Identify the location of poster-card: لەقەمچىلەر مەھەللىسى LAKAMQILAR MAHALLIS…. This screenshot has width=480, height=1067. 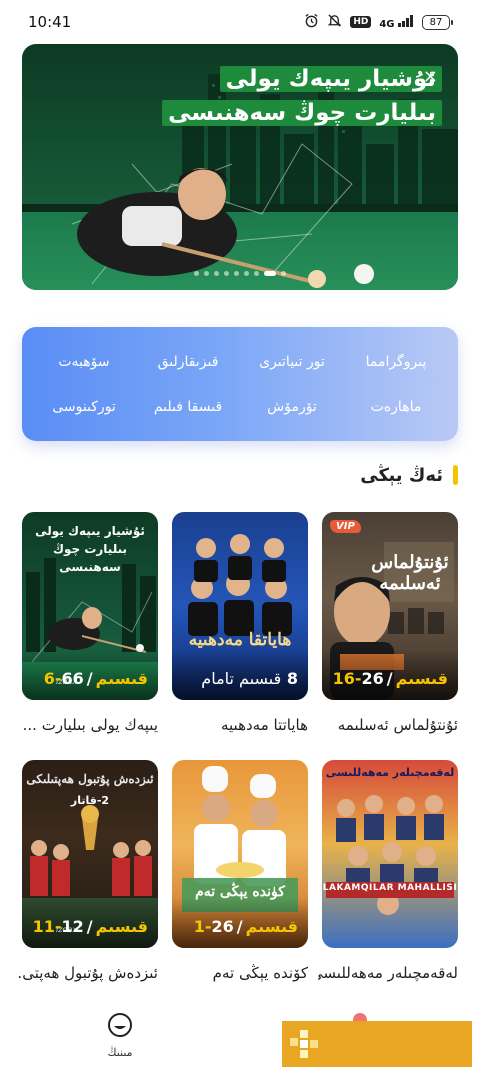
(390, 854).